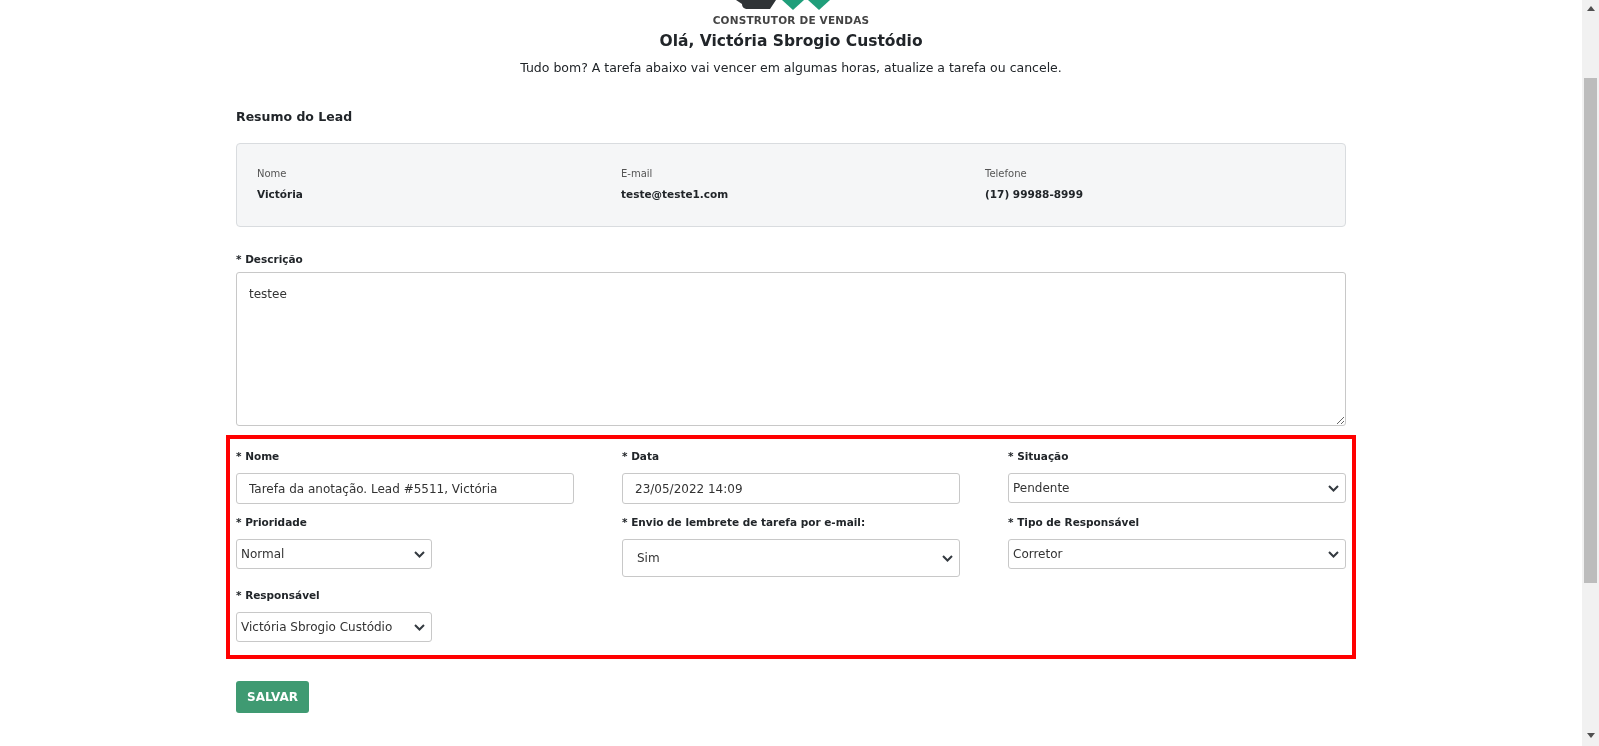 This screenshot has width=1599, height=746. I want to click on scrollbar-thumb, so click(1590, 330).